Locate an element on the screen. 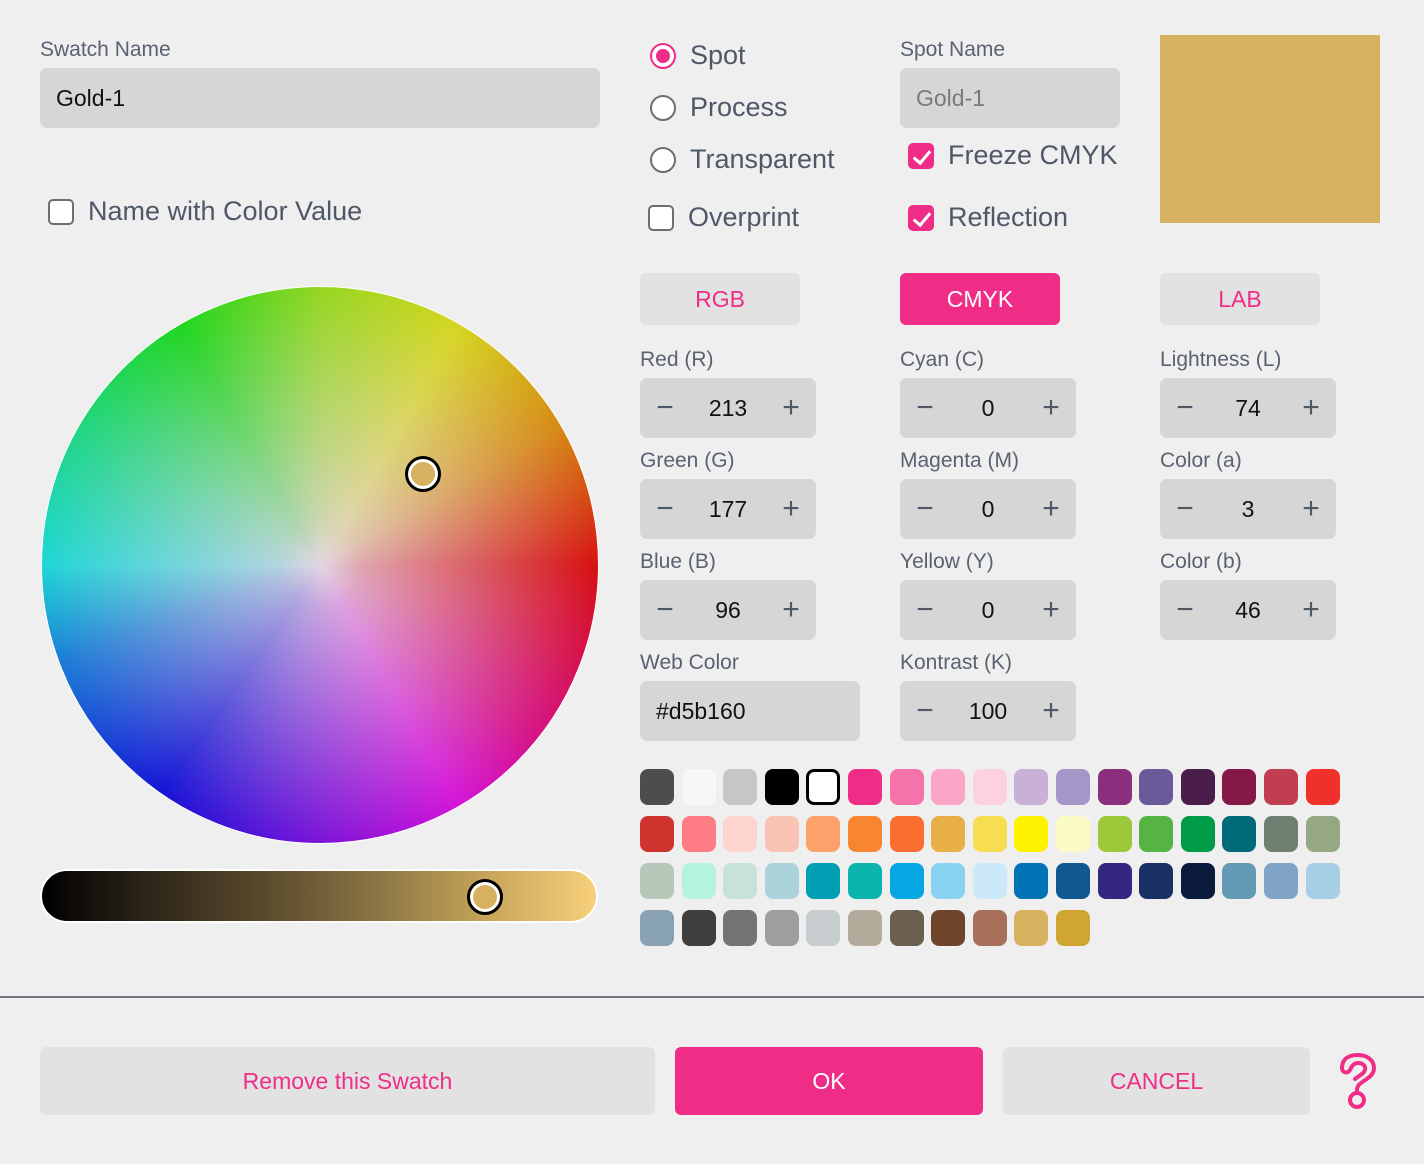 The height and width of the screenshot is (1164, 1424). brightness-slider is located at coordinates (319, 896).